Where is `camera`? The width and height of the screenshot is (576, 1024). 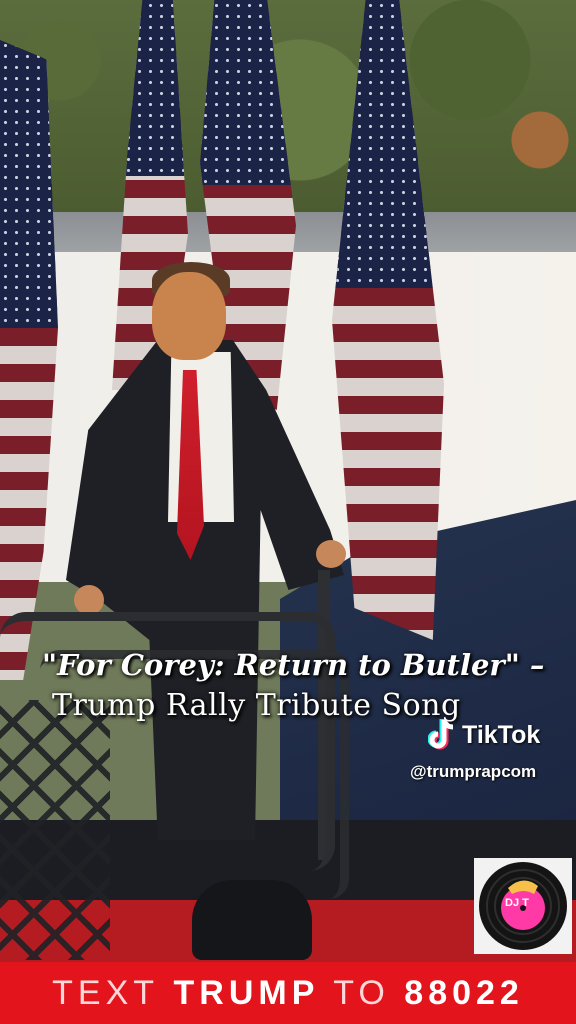
camera is located at coordinates (252, 920).